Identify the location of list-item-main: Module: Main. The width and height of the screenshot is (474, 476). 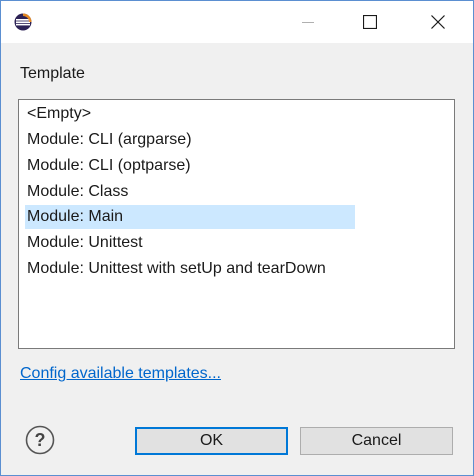
(190, 217).